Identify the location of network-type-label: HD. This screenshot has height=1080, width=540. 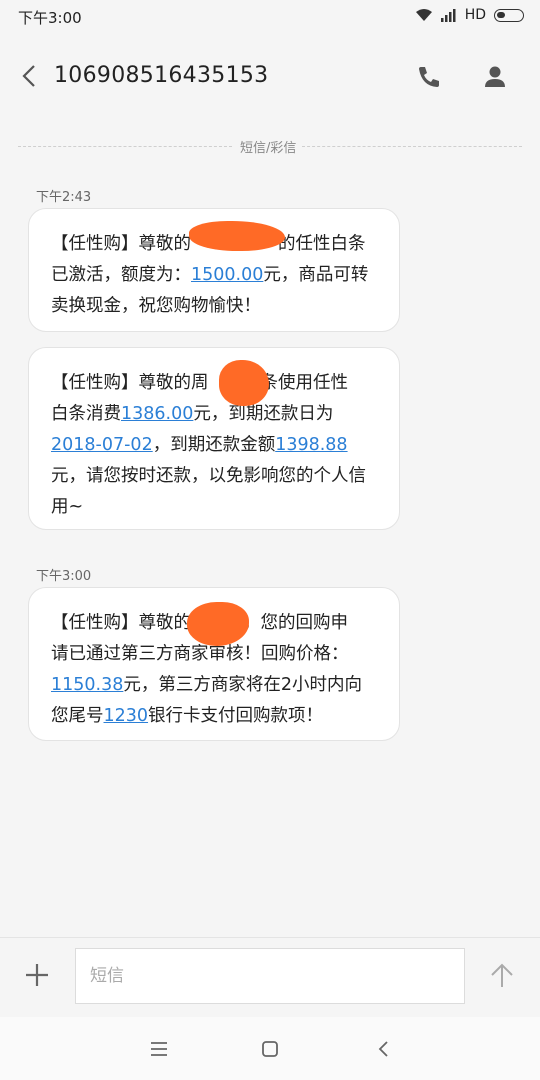
(475, 15).